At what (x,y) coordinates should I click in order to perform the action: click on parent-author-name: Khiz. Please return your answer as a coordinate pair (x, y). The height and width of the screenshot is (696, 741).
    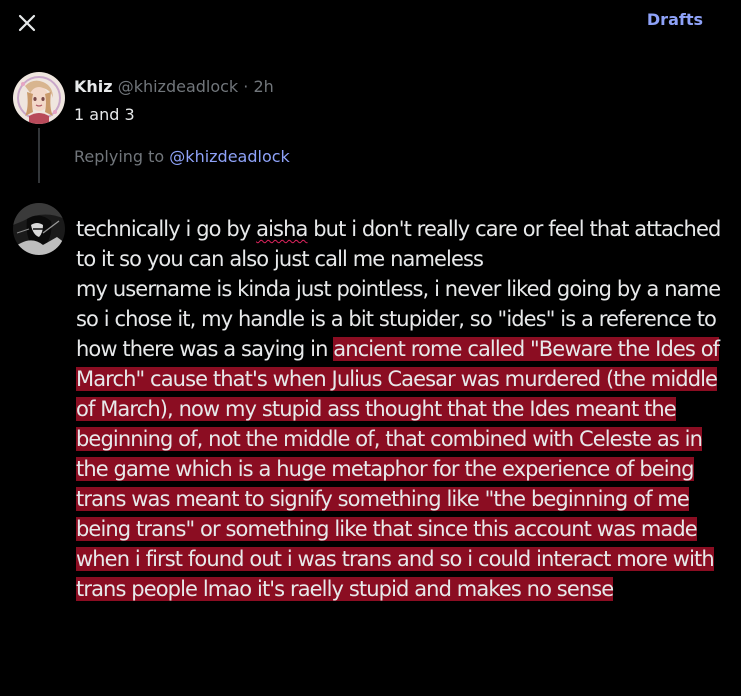
    Looking at the image, I should click on (93, 86).